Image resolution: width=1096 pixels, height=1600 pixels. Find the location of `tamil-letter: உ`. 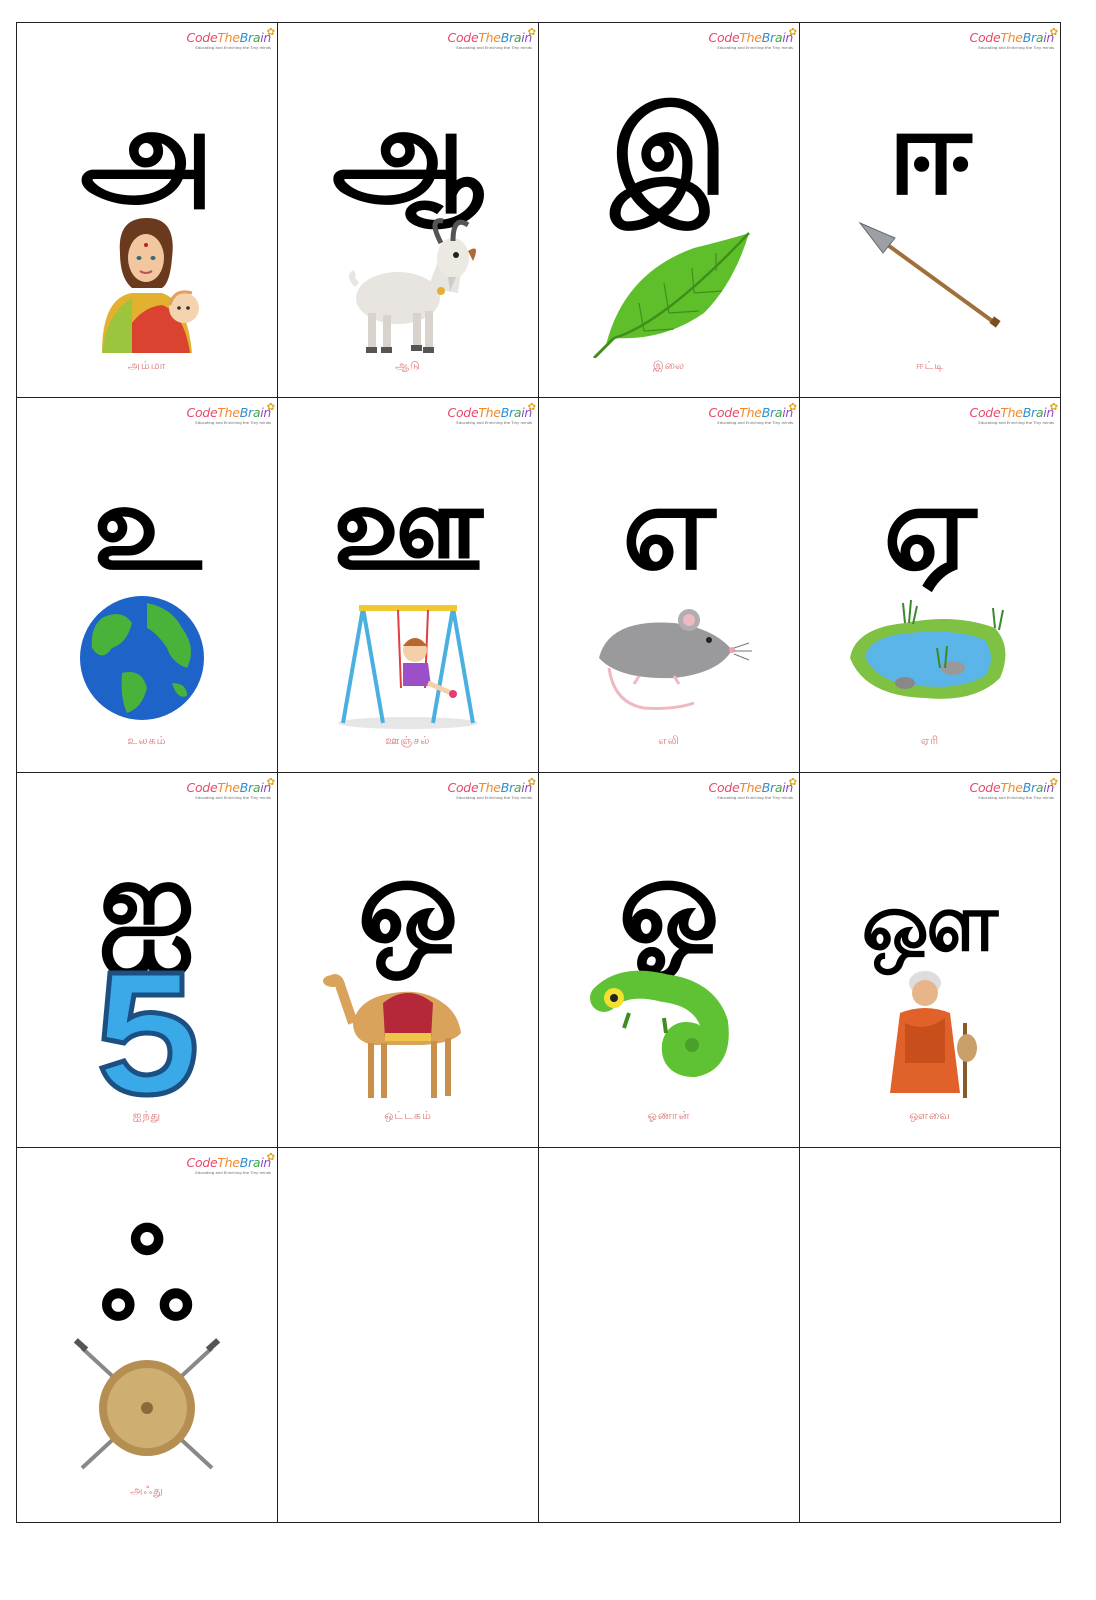

tamil-letter: உ is located at coordinates (147, 527).